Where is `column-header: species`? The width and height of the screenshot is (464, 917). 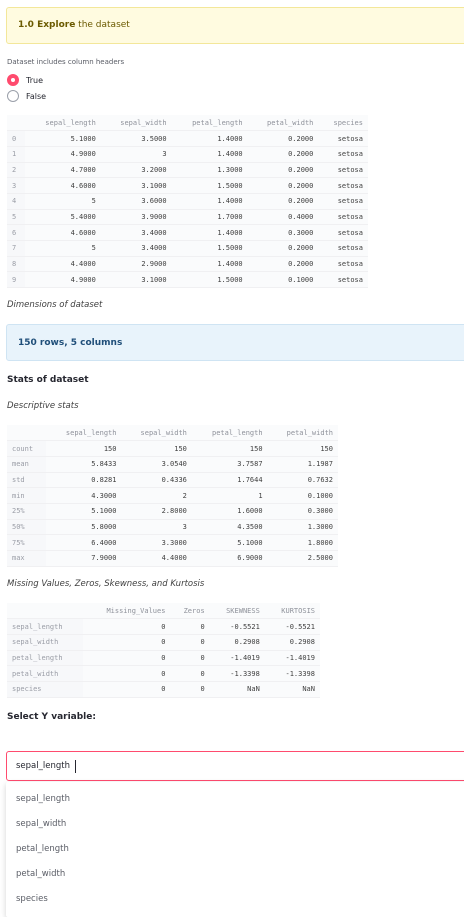
column-header: species is located at coordinates (343, 123).